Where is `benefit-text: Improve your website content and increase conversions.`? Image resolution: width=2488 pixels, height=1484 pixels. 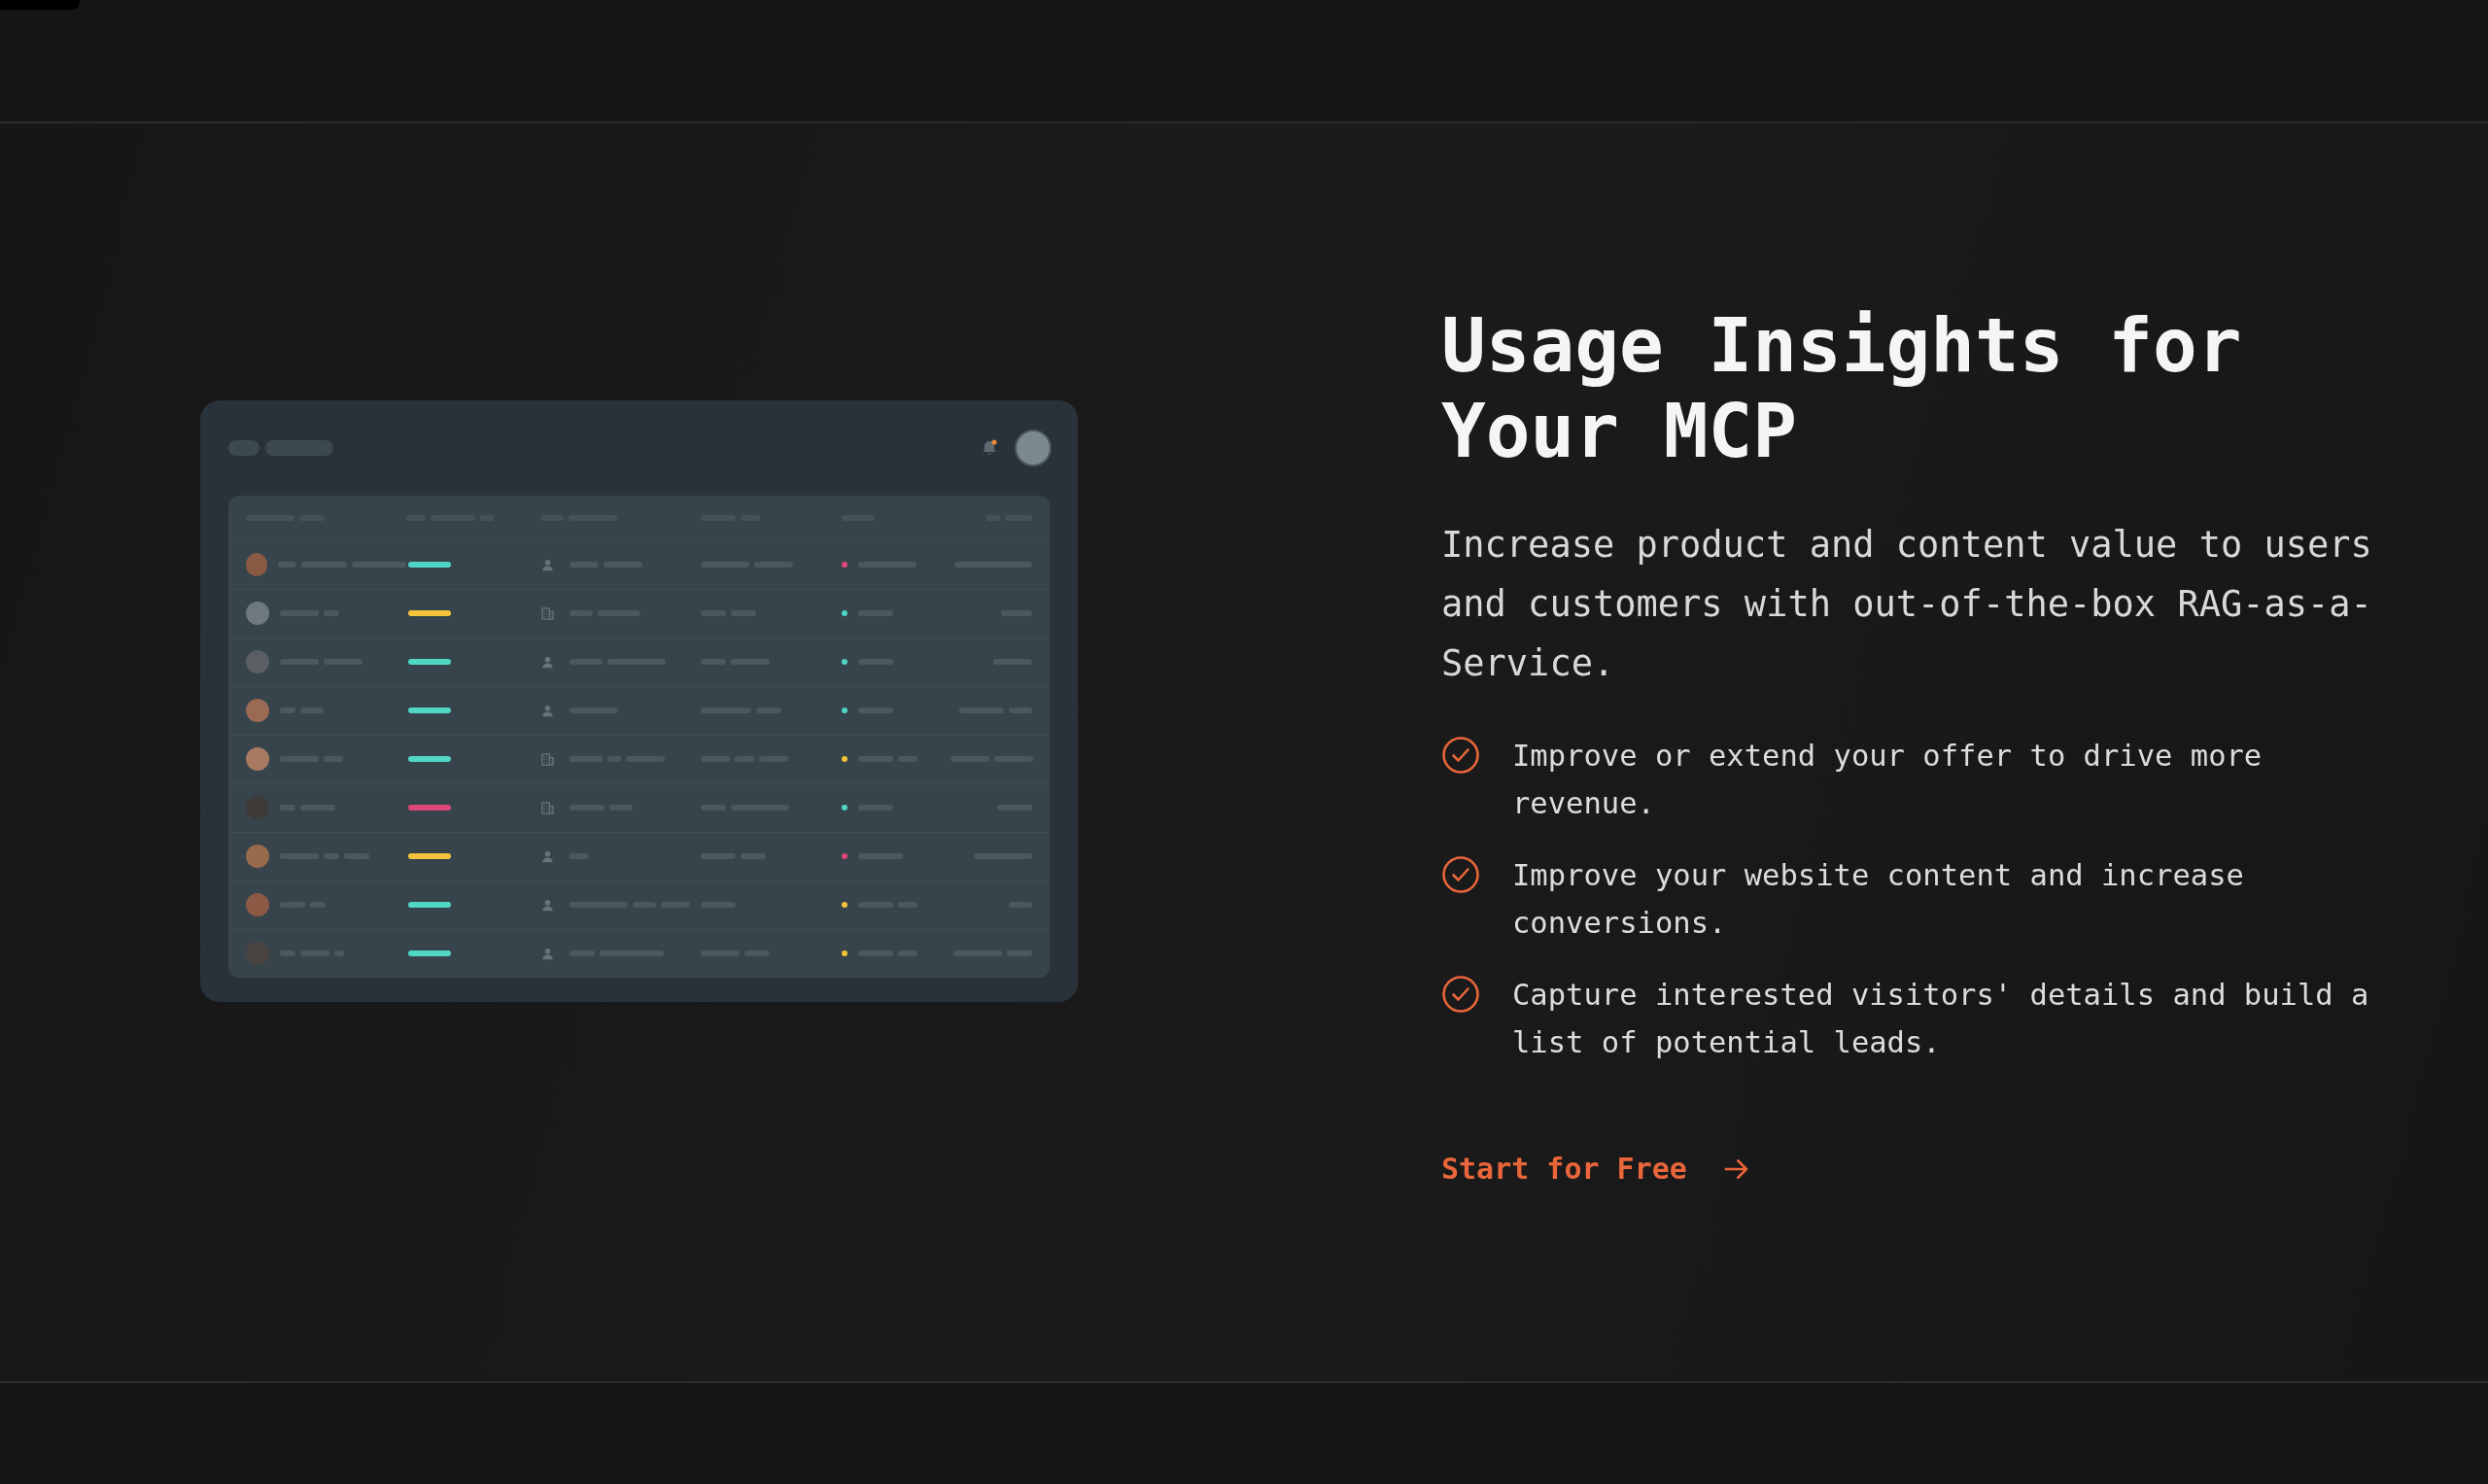
benefit-text: Improve your website content and increase conversions. is located at coordinates (1878, 899).